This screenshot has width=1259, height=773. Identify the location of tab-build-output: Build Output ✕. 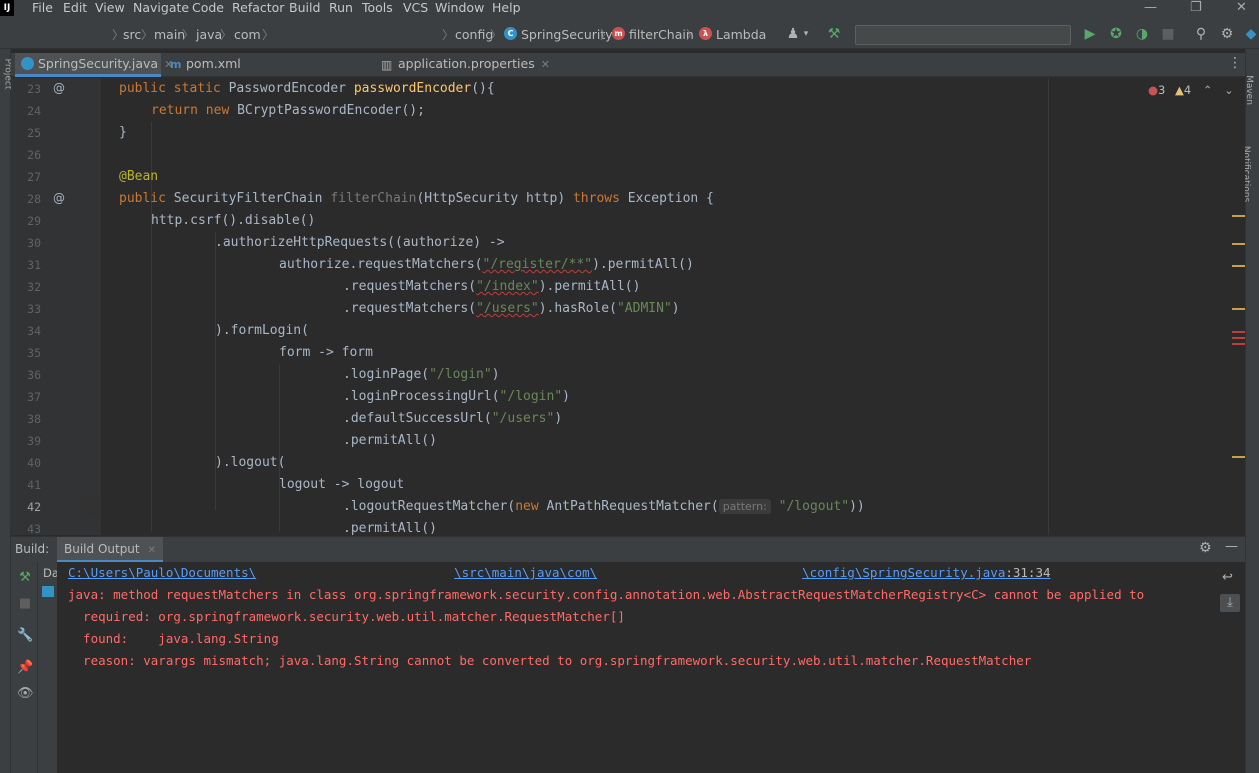
(110, 550).